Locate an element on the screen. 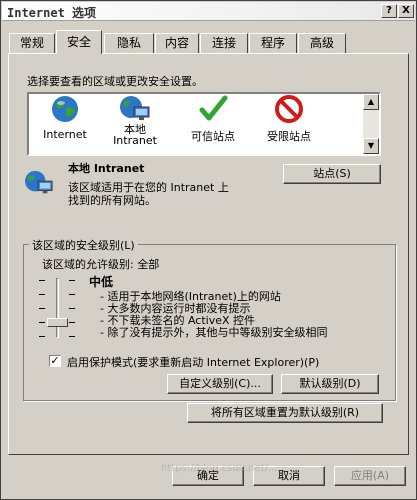 The width and height of the screenshot is (417, 500). current-level-title: 中低 is located at coordinates (101, 282).